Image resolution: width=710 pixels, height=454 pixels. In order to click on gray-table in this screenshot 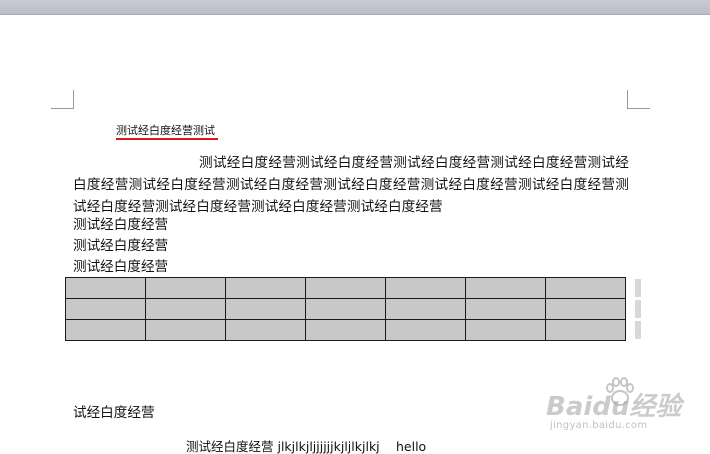, I will do `click(345, 309)`.